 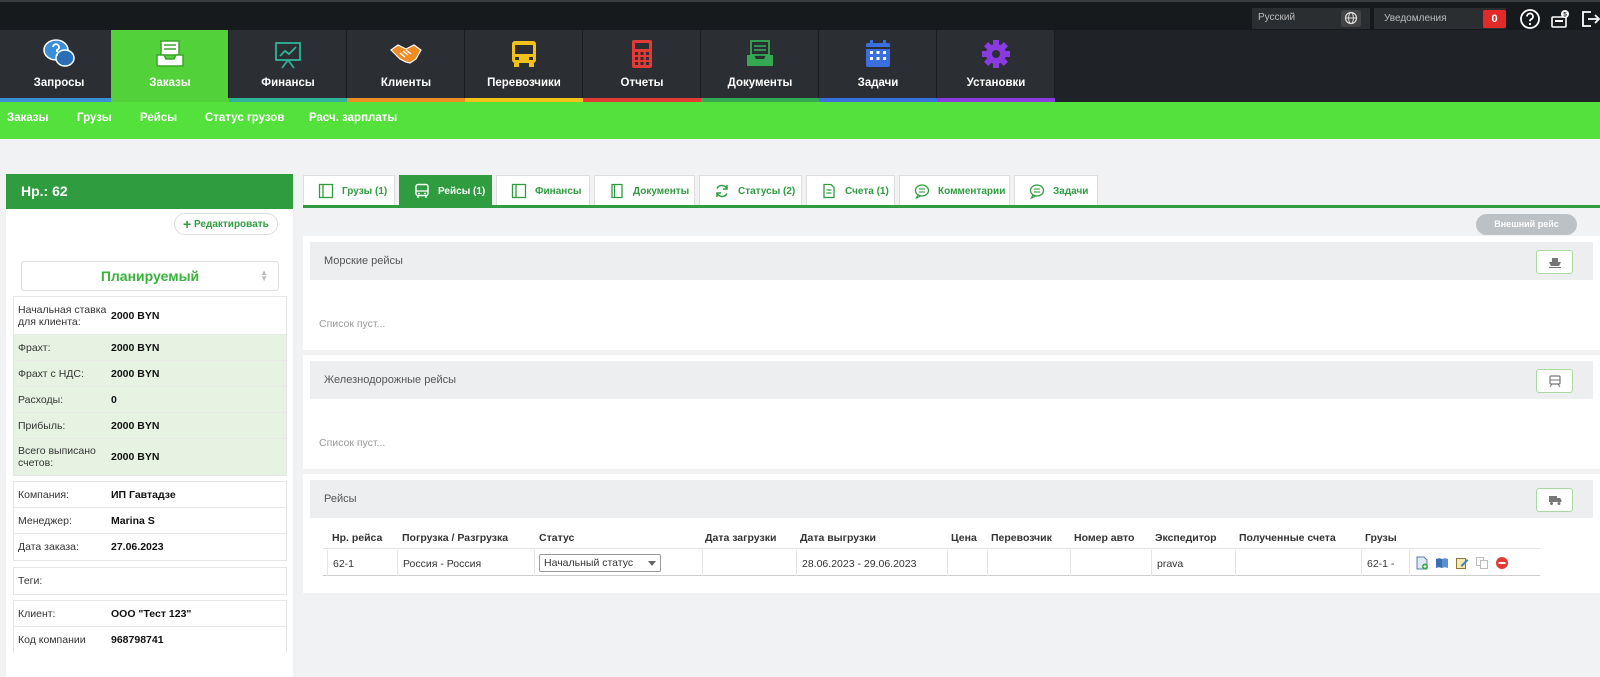 I want to click on column-header: Погрузка / Разгрузка, so click(x=455, y=538).